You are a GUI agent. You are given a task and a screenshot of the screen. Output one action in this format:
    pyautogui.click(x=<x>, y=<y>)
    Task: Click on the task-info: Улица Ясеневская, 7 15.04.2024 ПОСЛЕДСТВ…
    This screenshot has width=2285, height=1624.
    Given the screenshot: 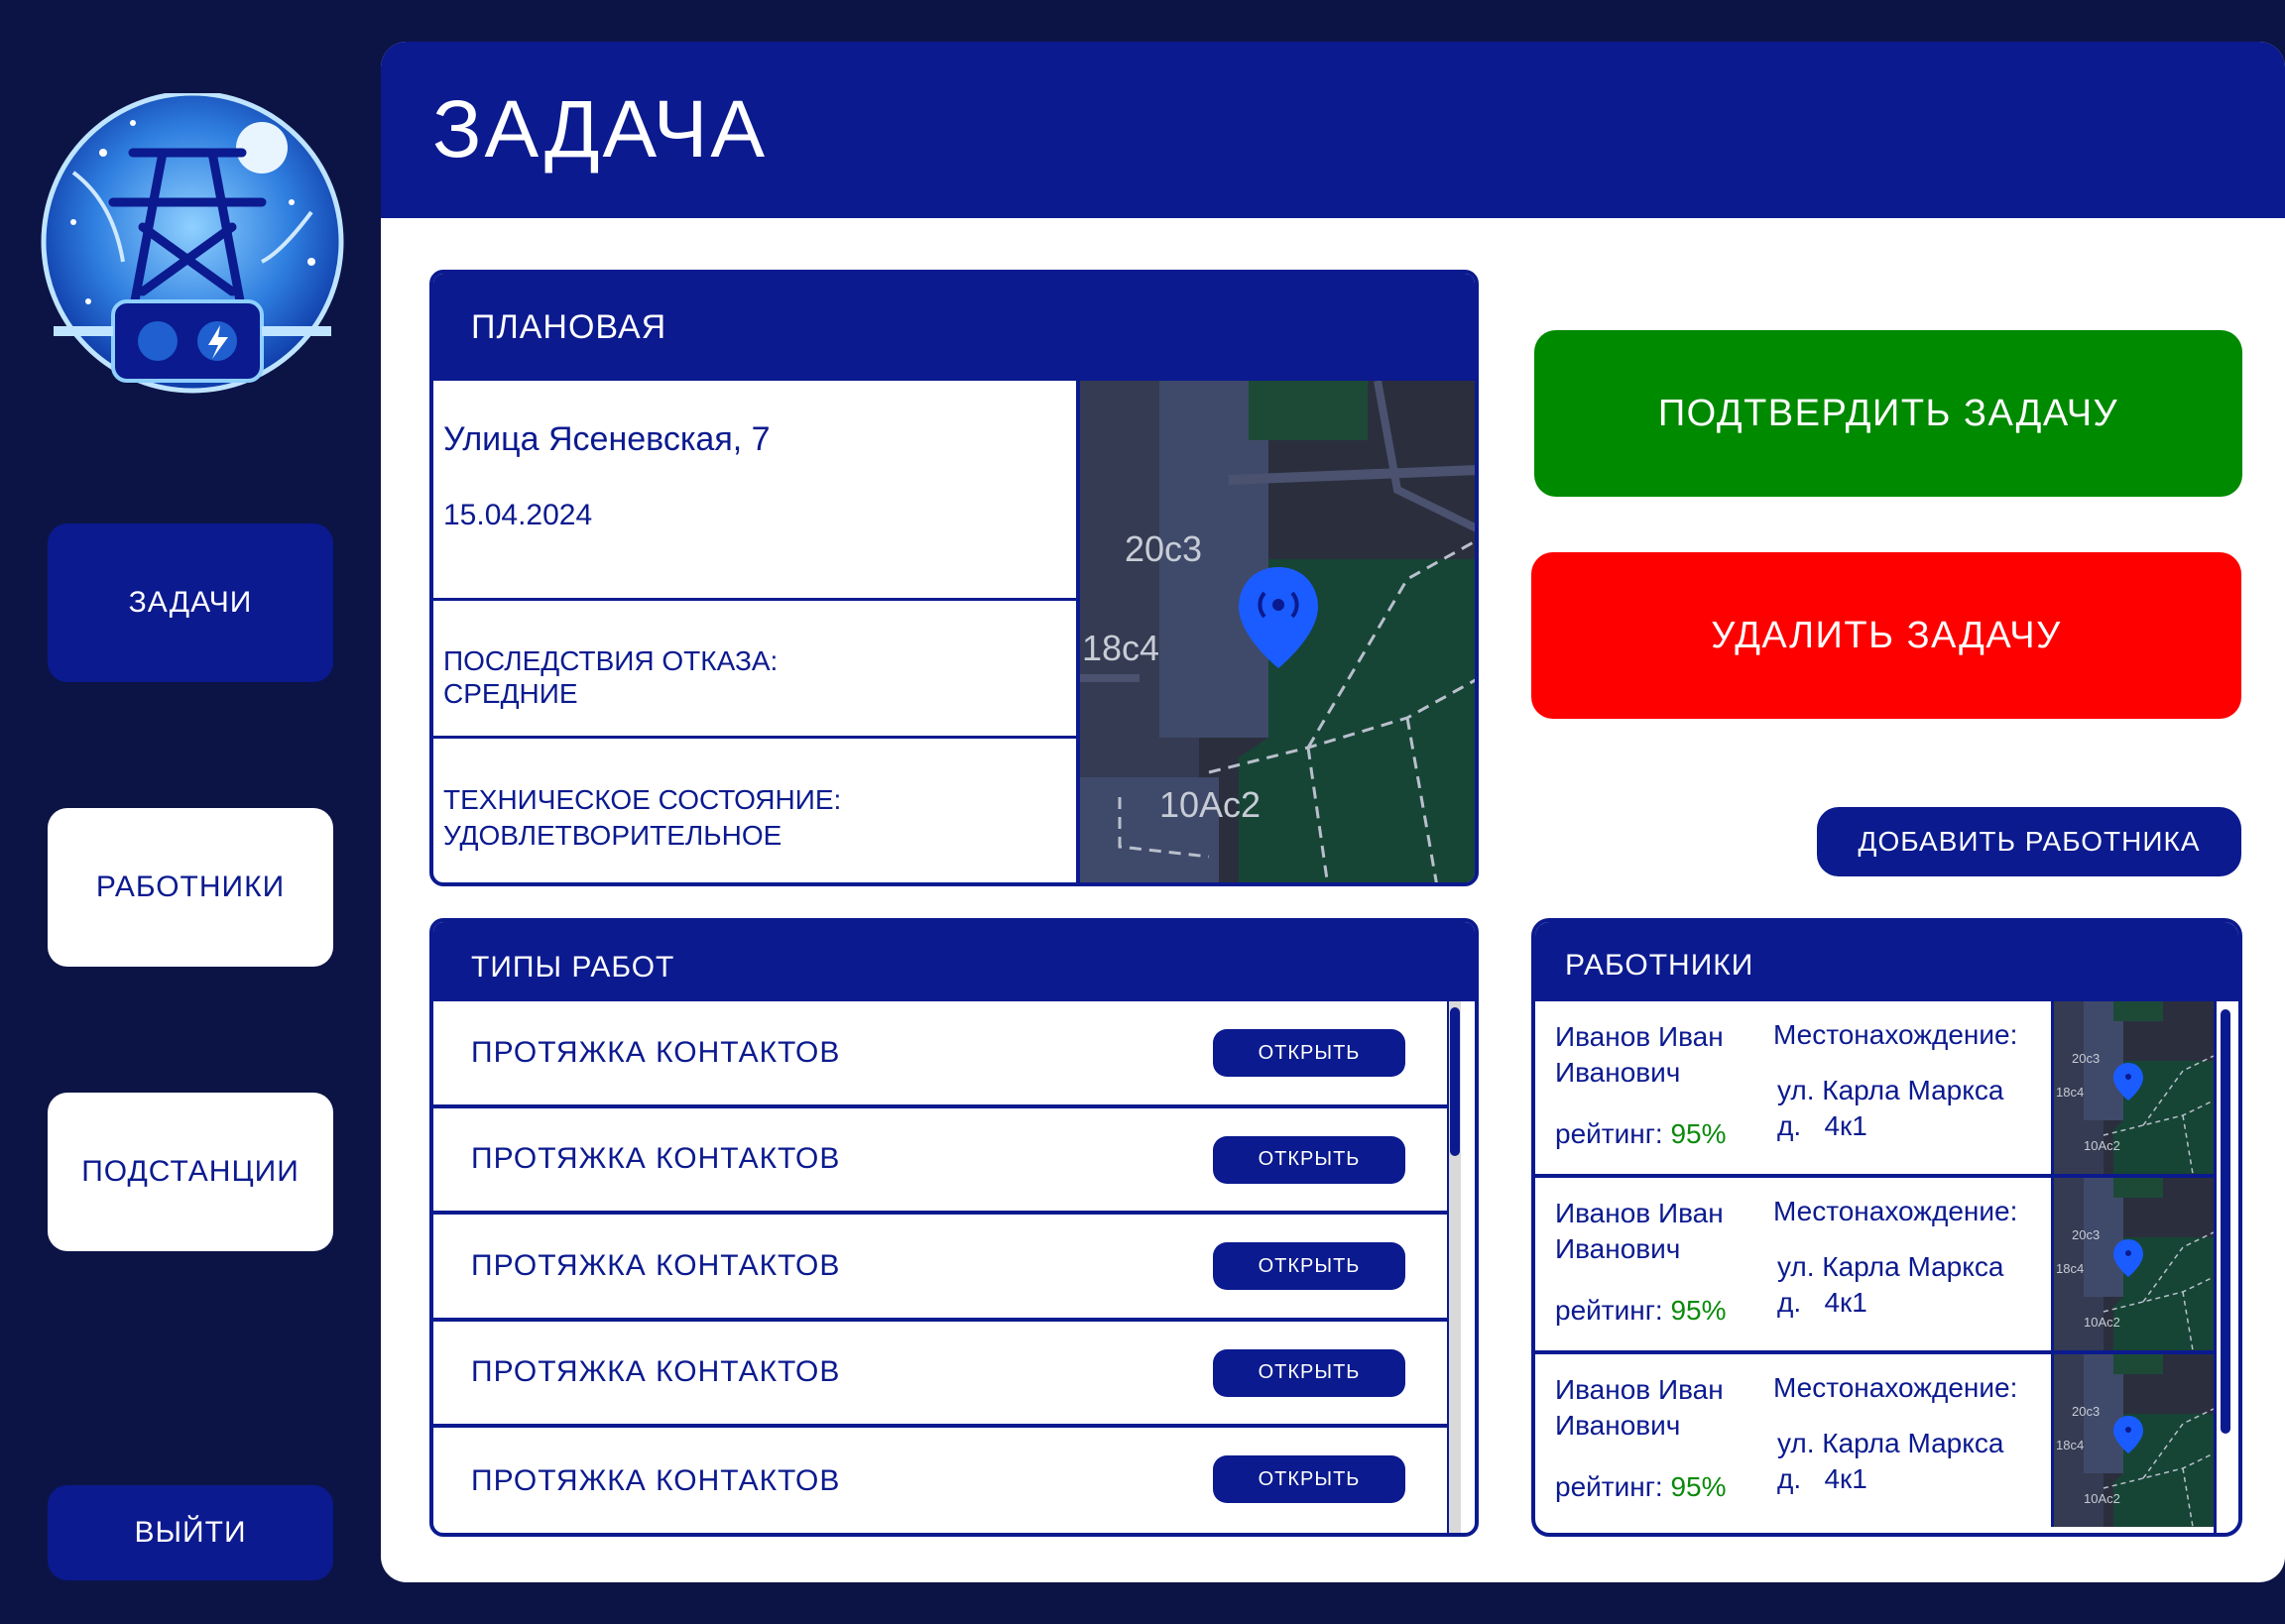 What is the action you would take?
    pyautogui.click(x=755, y=631)
    